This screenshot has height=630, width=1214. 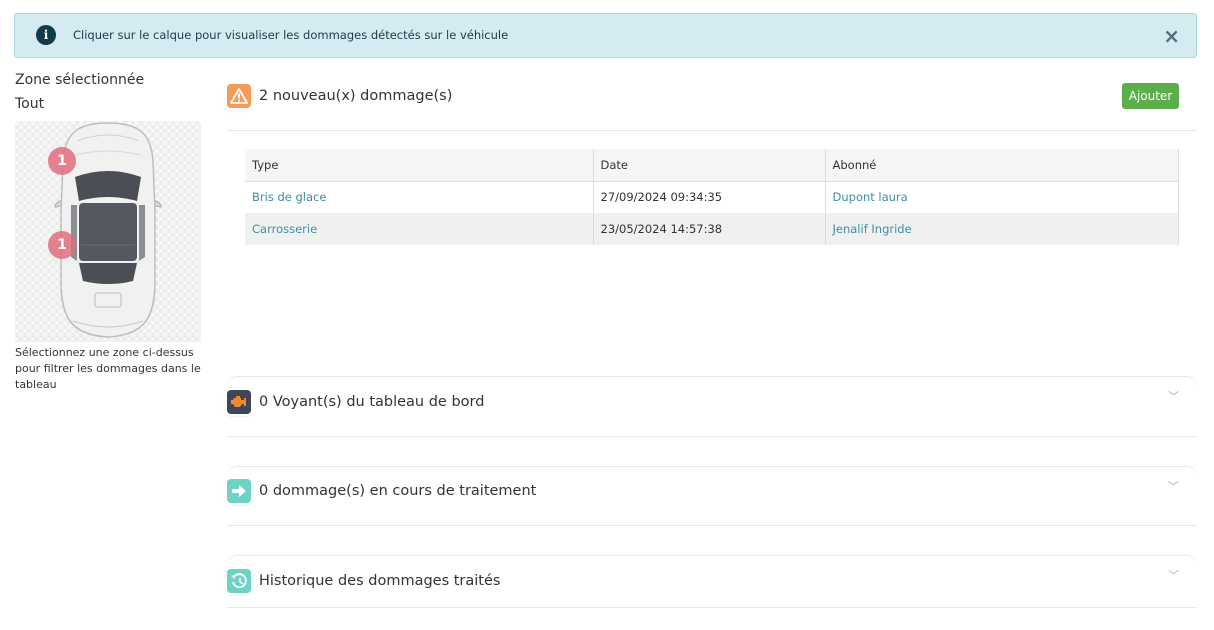 What do you see at coordinates (712, 402) in the screenshot?
I see `dashboard-lights-header: 0 Voyant(s) du tableau de bord` at bounding box center [712, 402].